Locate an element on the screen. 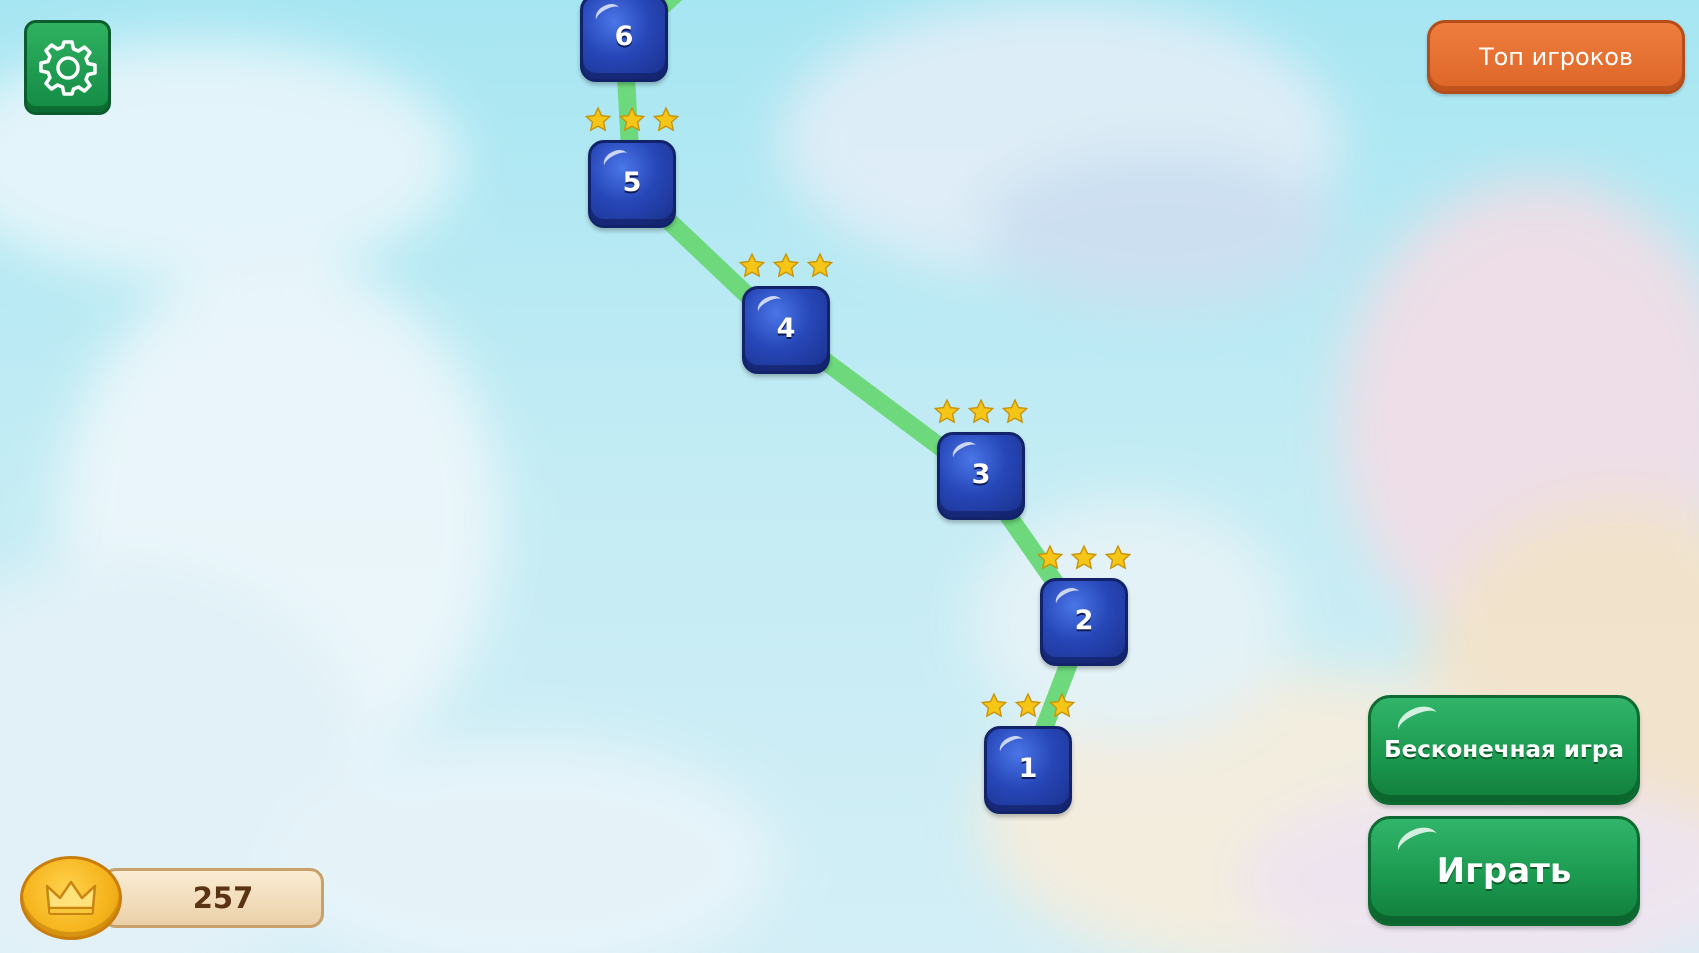 This screenshot has width=1699, height=953. level-1-stars is located at coordinates (1028, 707).